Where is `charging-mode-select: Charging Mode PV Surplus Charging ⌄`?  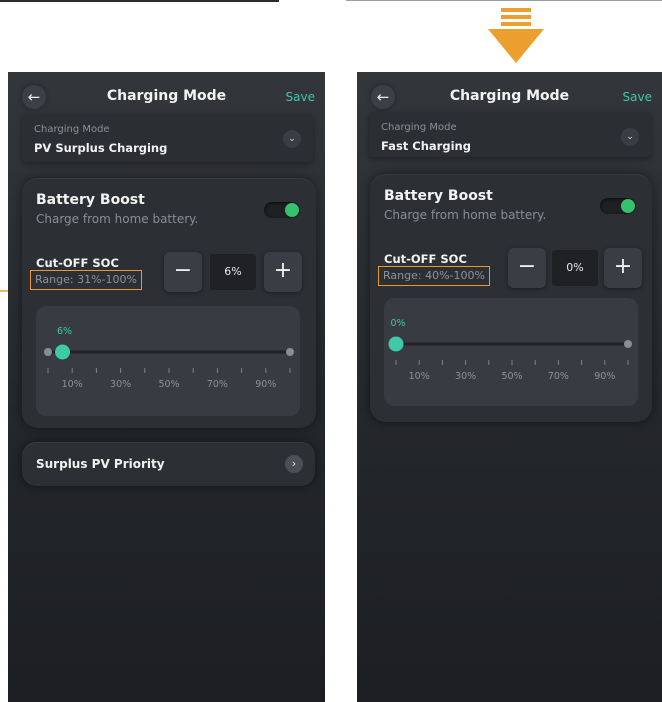 charging-mode-select: Charging Mode PV Surplus Charging ⌄ is located at coordinates (167, 138).